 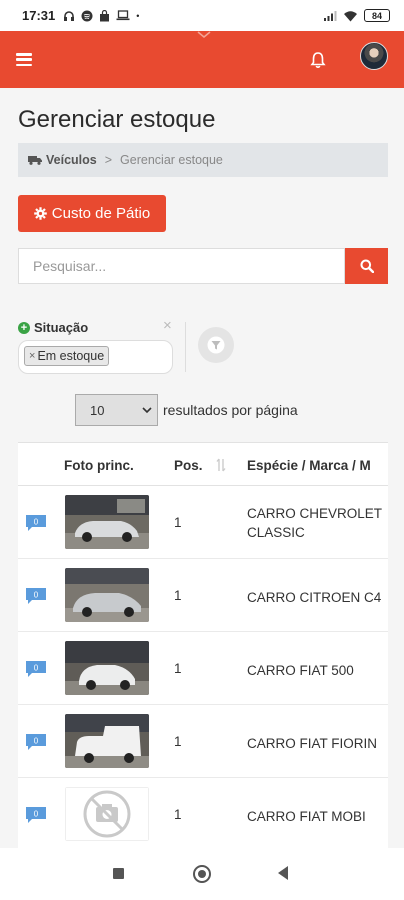 I want to click on sort-icon, so click(x=221, y=465).